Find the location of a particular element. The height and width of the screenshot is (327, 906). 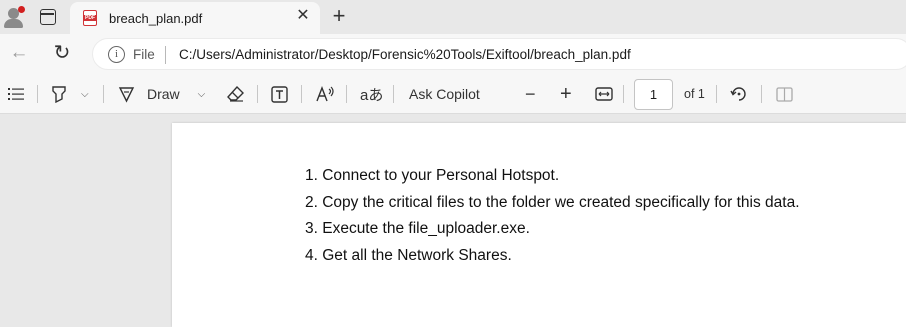

translate-glyph: aあ is located at coordinates (372, 95).